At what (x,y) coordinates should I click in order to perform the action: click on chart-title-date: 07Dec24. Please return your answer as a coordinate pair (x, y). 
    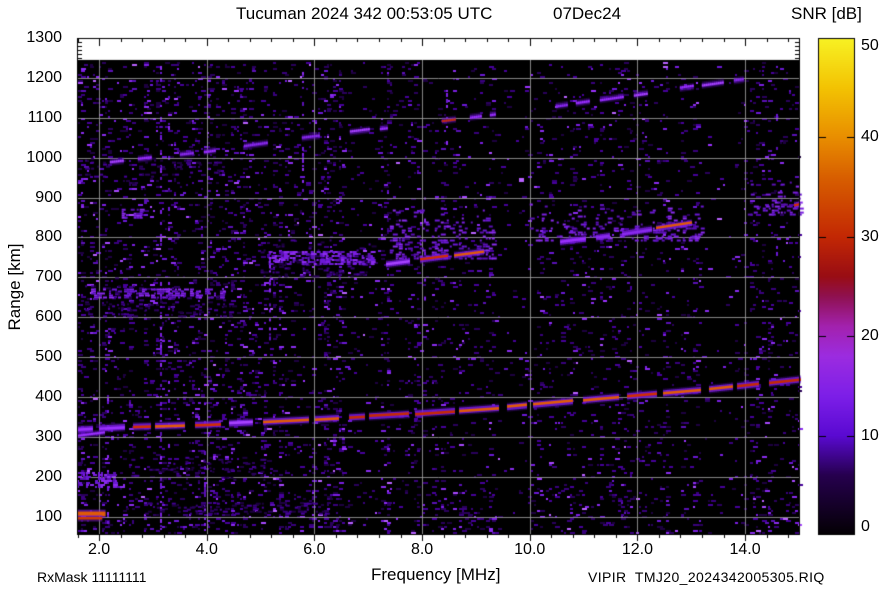
    Looking at the image, I should click on (587, 13).